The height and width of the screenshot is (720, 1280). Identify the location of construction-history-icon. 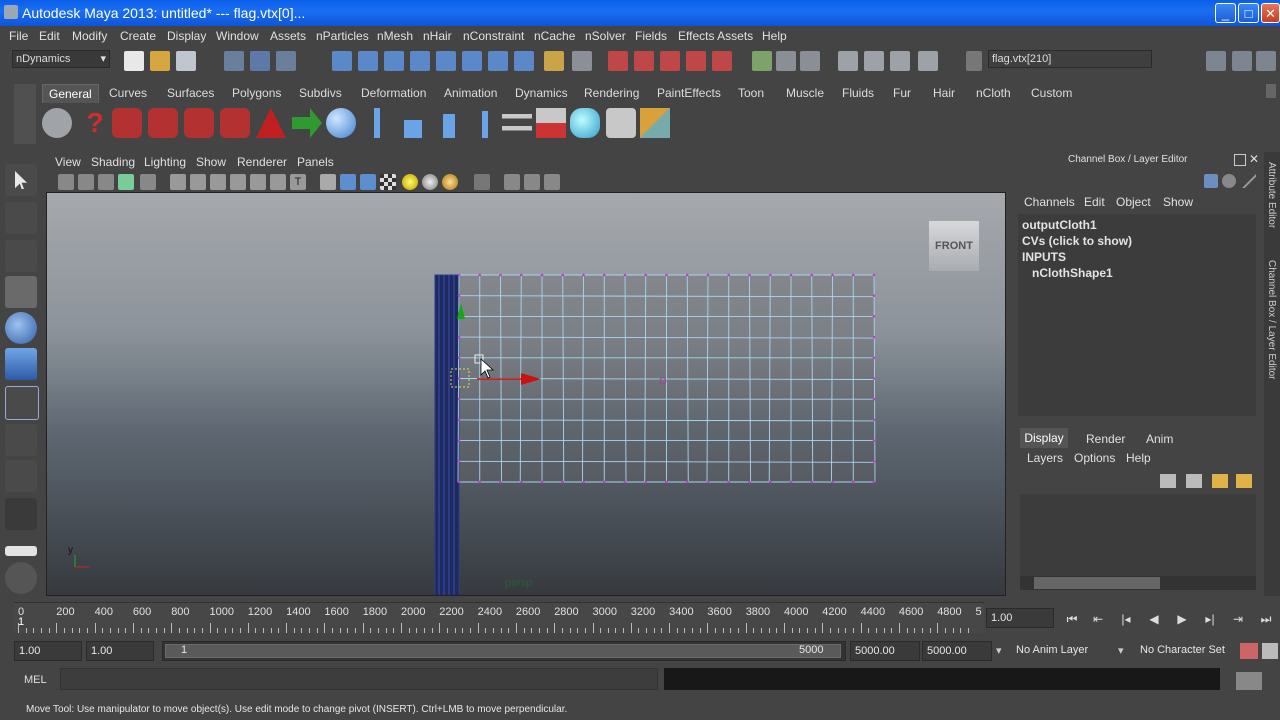
(582, 61).